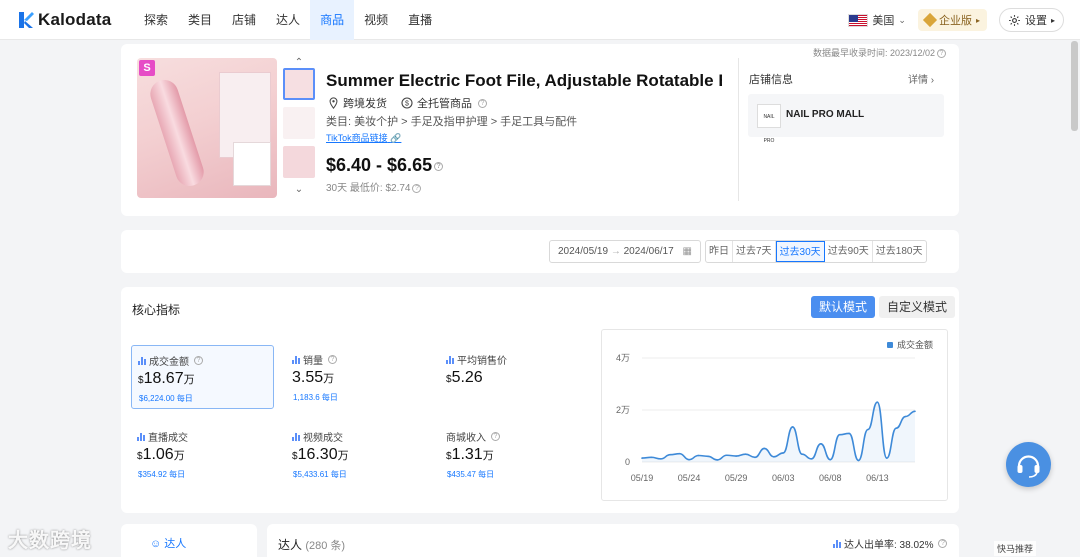 The height and width of the screenshot is (557, 1080). What do you see at coordinates (830, 478) in the screenshot?
I see `chart-x-tick: 06/08` at bounding box center [830, 478].